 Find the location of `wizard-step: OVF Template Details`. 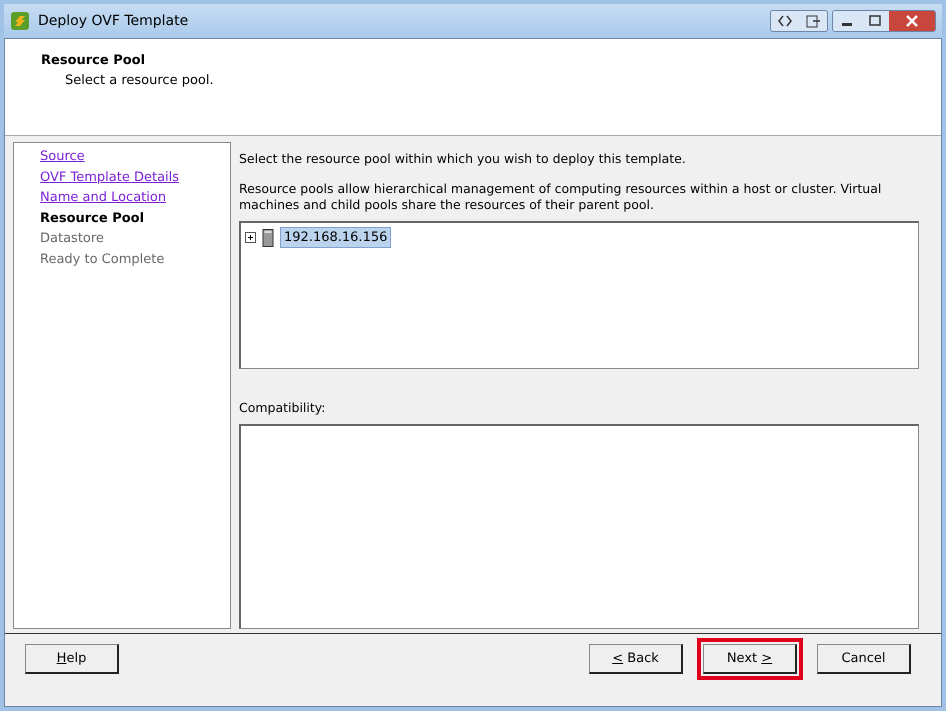

wizard-step: OVF Template Details is located at coordinates (135, 178).